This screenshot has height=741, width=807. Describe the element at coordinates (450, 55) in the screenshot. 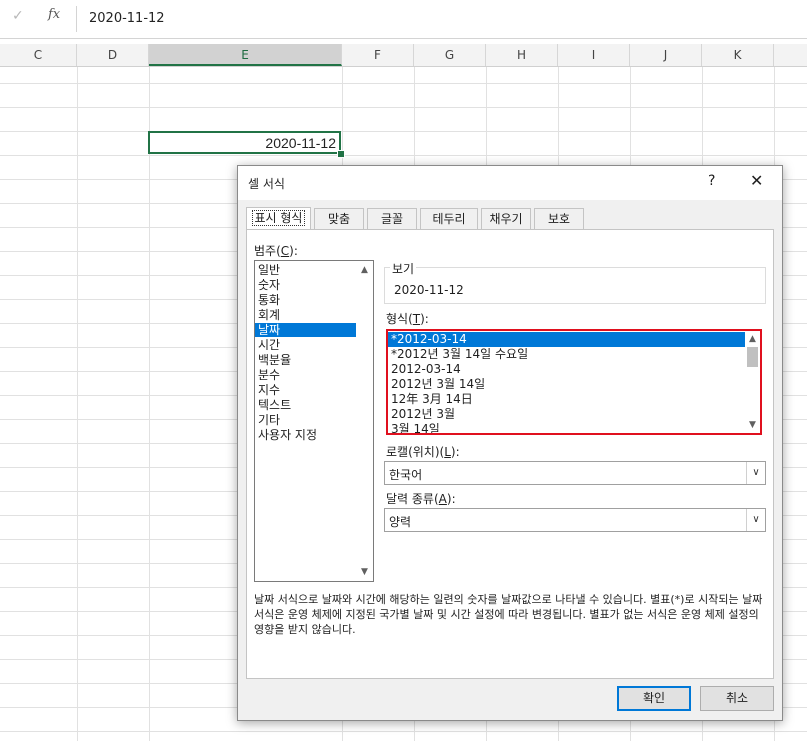

I see `column-header-g: G` at that location.